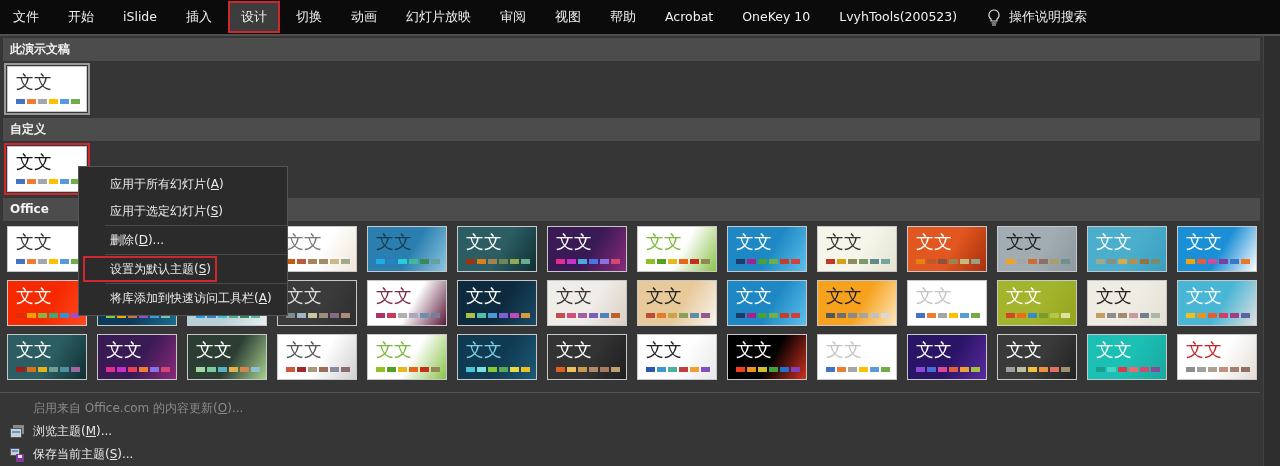 The height and width of the screenshot is (466, 1280). I want to click on context-menu-item: 应用于选定幻灯片(S), so click(156, 211).